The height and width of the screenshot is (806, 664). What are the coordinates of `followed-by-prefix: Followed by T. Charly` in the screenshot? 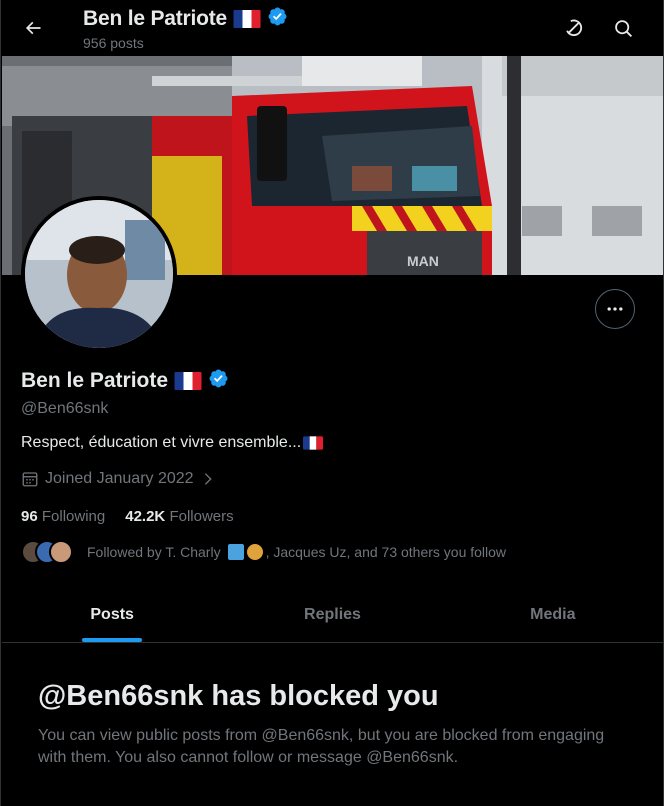 It's located at (154, 552).